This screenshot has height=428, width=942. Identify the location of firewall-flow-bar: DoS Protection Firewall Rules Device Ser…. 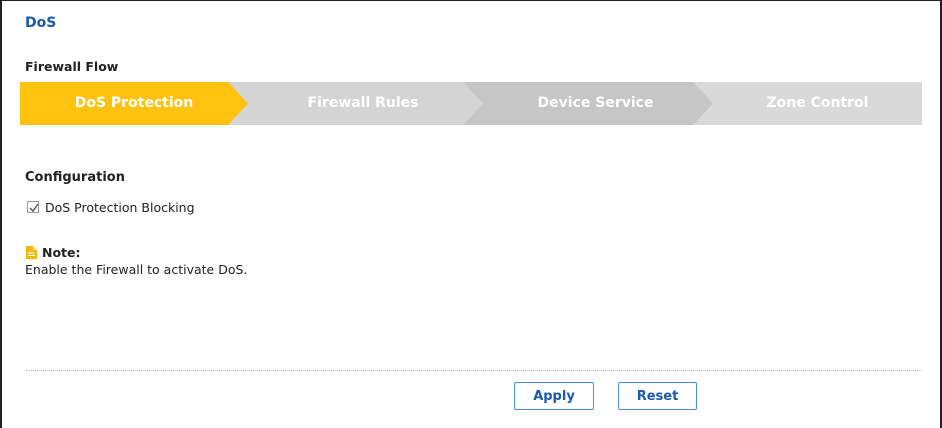
(471, 103).